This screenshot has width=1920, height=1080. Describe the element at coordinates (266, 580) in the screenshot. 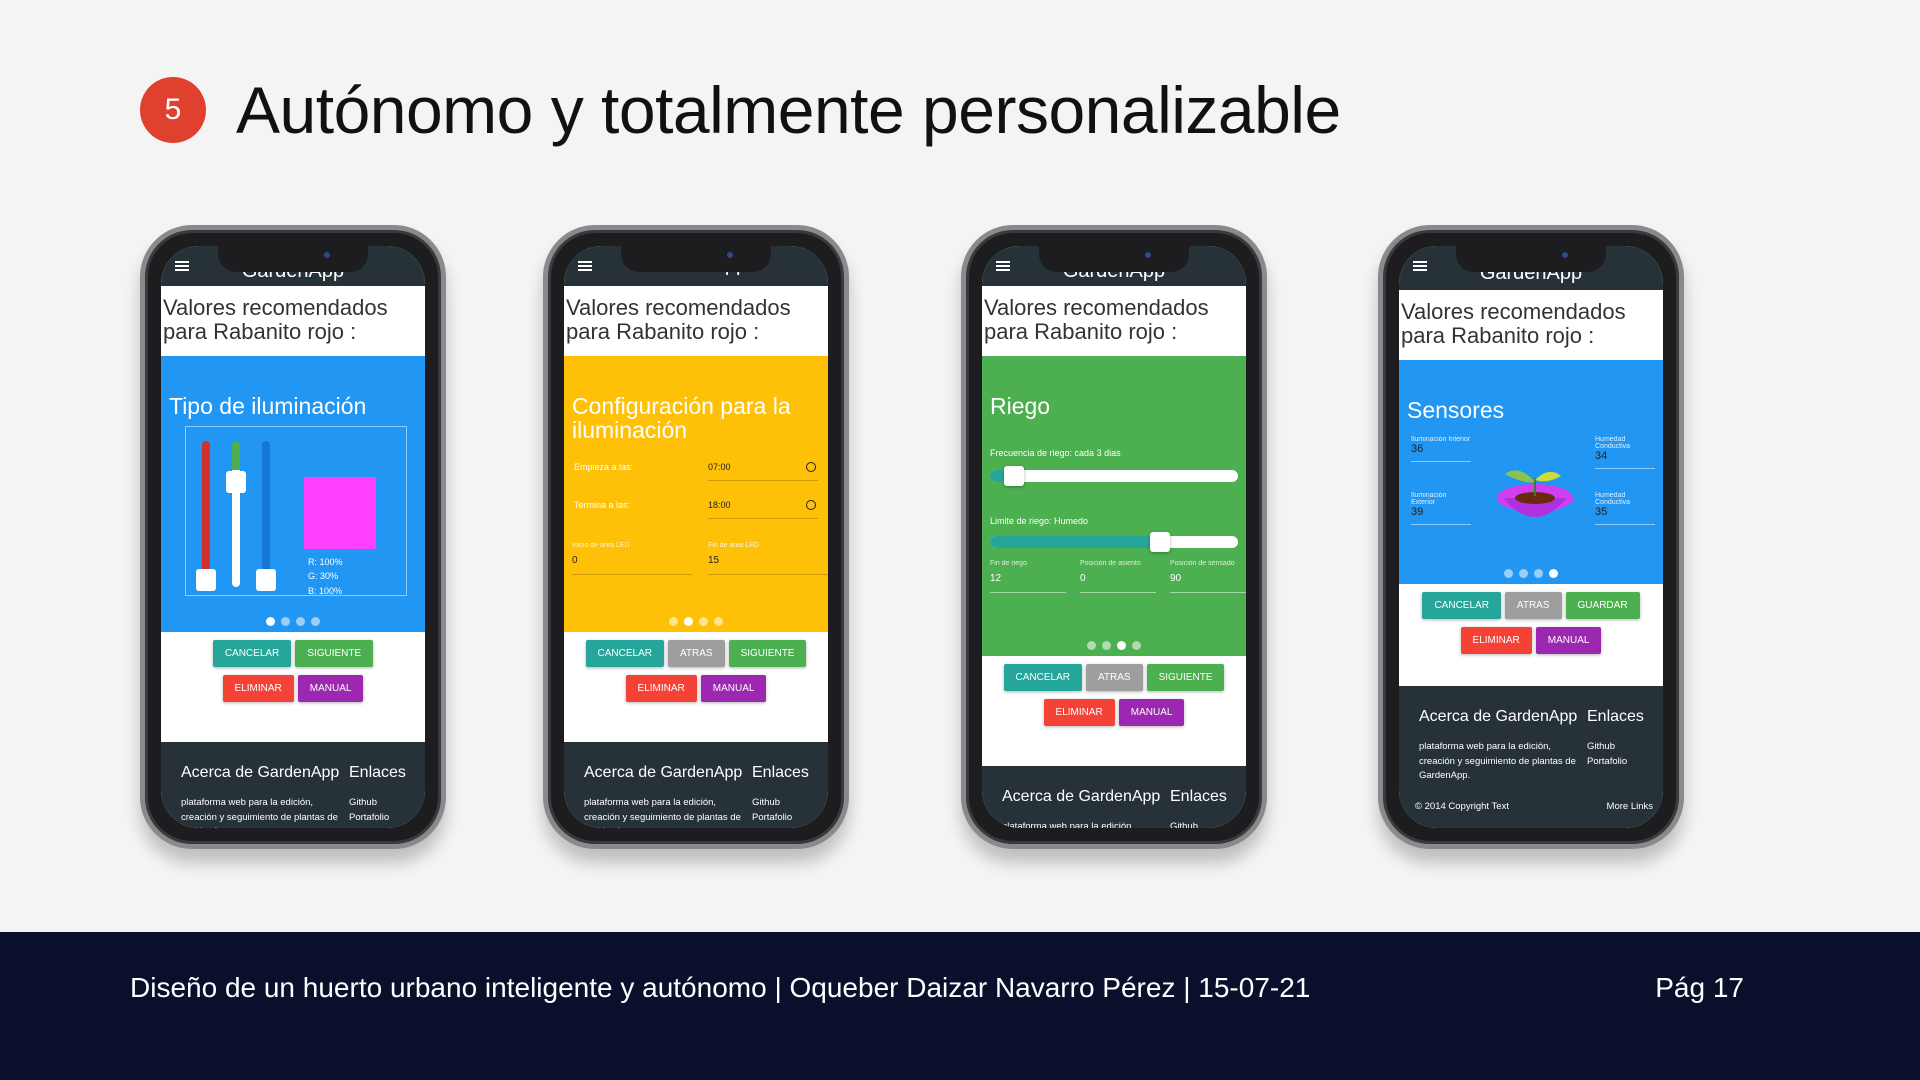

I see `blue-slider-handle` at that location.